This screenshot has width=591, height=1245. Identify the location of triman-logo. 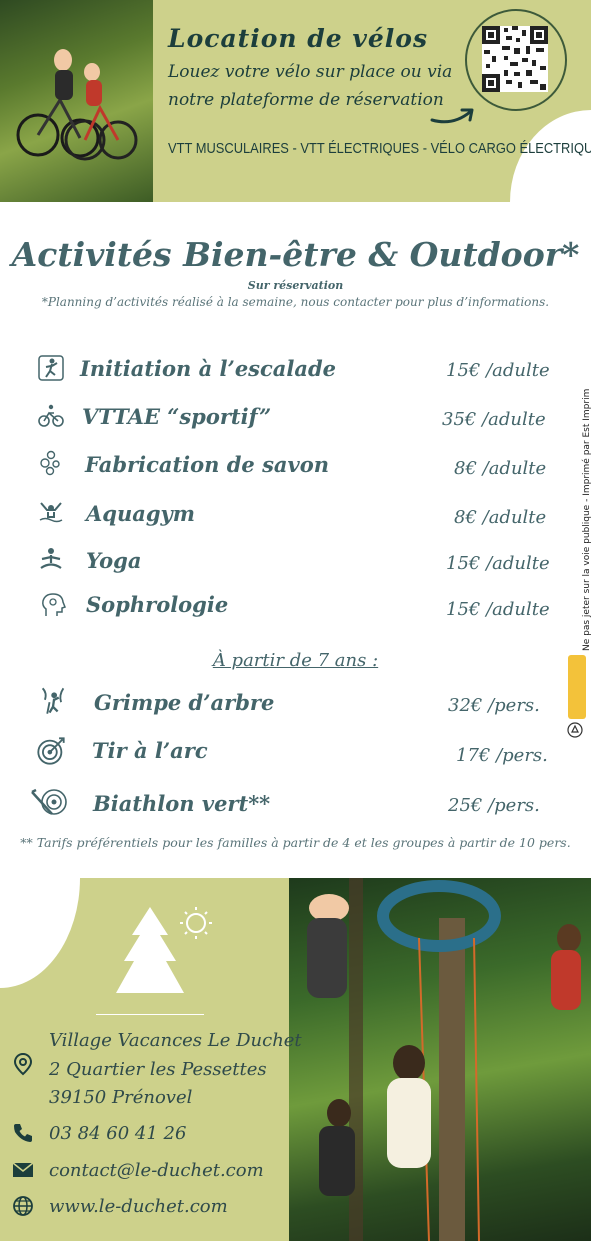
(577, 687).